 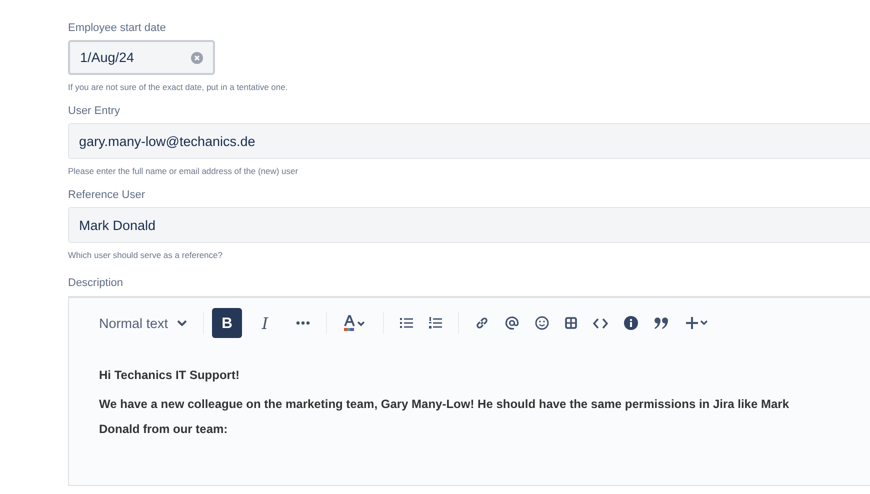 What do you see at coordinates (355, 323) in the screenshot?
I see `text-color-icon` at bounding box center [355, 323].